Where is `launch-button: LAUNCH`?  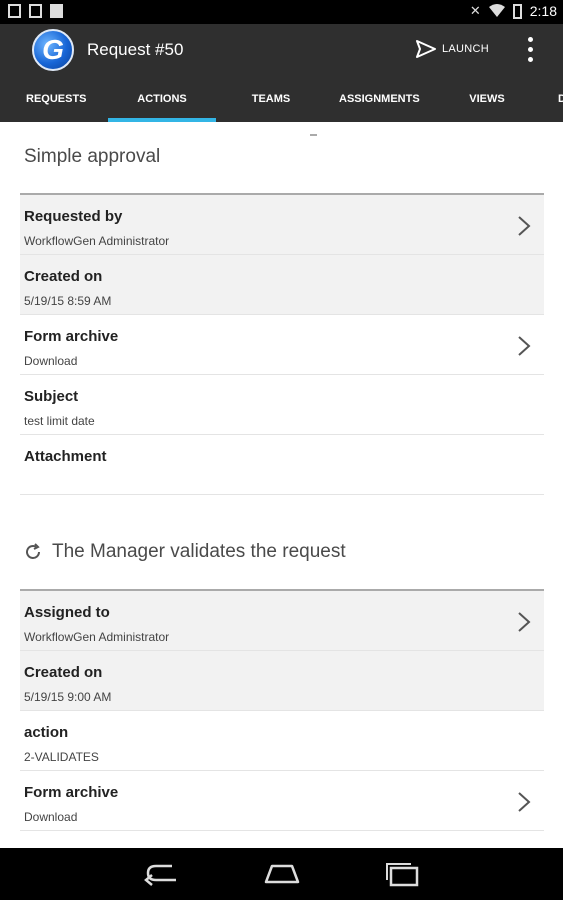
launch-button: LAUNCH is located at coordinates (452, 49).